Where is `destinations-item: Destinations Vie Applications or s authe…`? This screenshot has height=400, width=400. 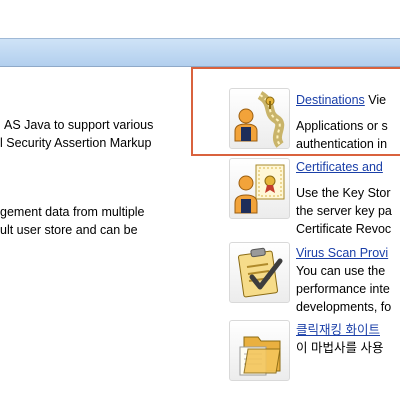
destinations-item: Destinations Vie Applications or s authe… is located at coordinates (348, 122).